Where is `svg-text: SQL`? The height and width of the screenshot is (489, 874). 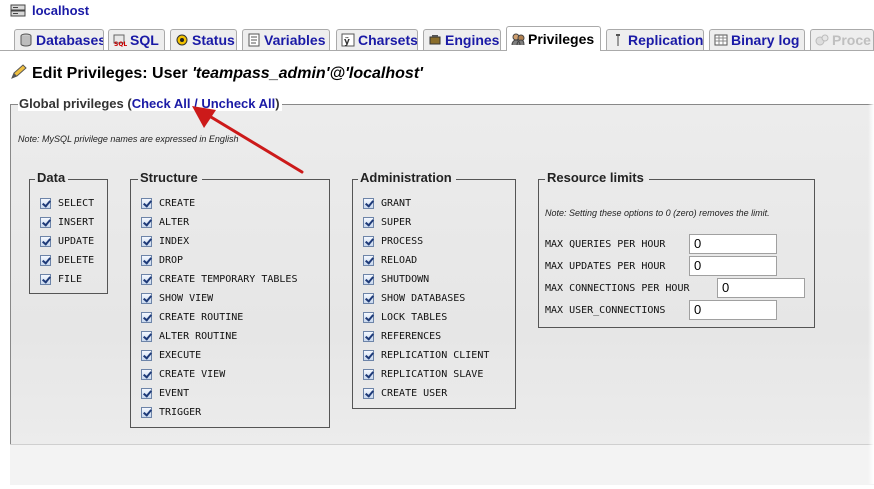 svg-text: SQL is located at coordinates (120, 44).